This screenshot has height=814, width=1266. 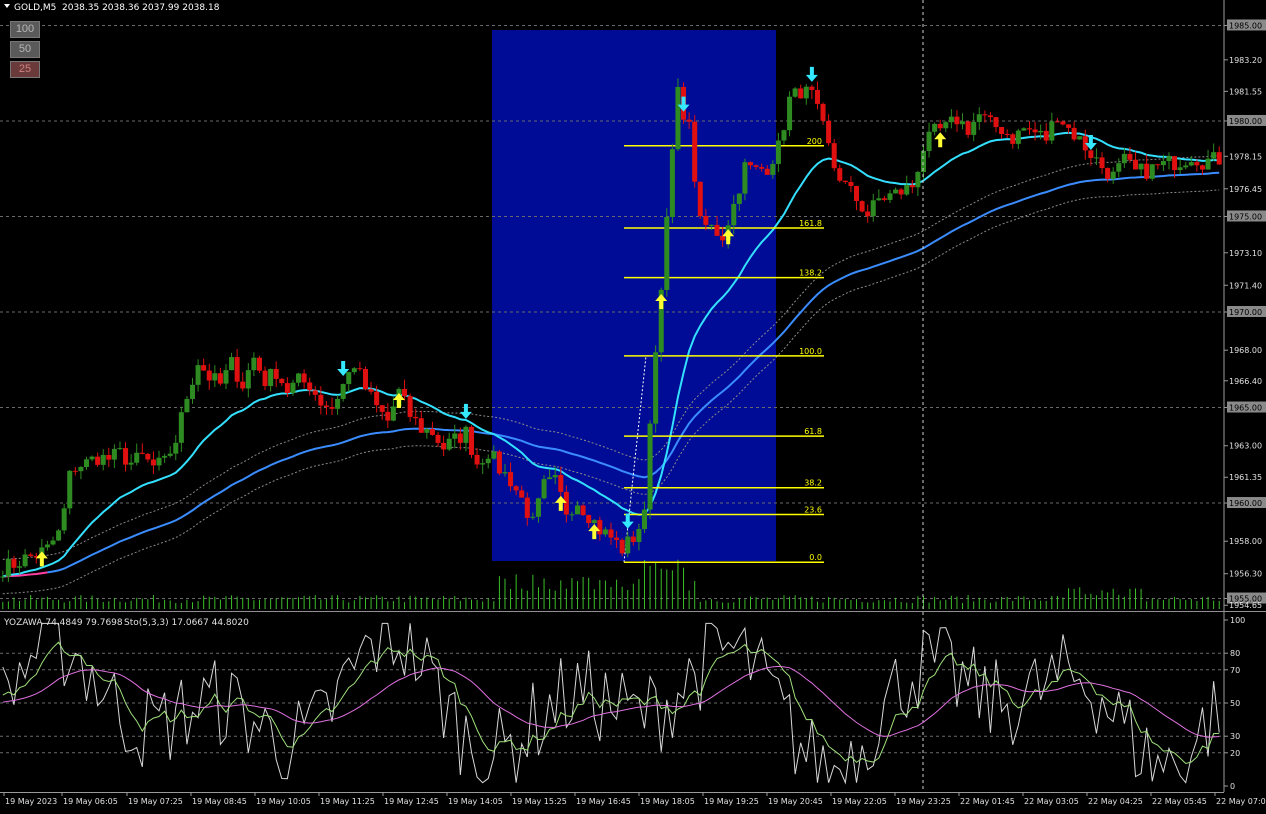 I want to click on zoom-100-button: 100, so click(x=25, y=29).